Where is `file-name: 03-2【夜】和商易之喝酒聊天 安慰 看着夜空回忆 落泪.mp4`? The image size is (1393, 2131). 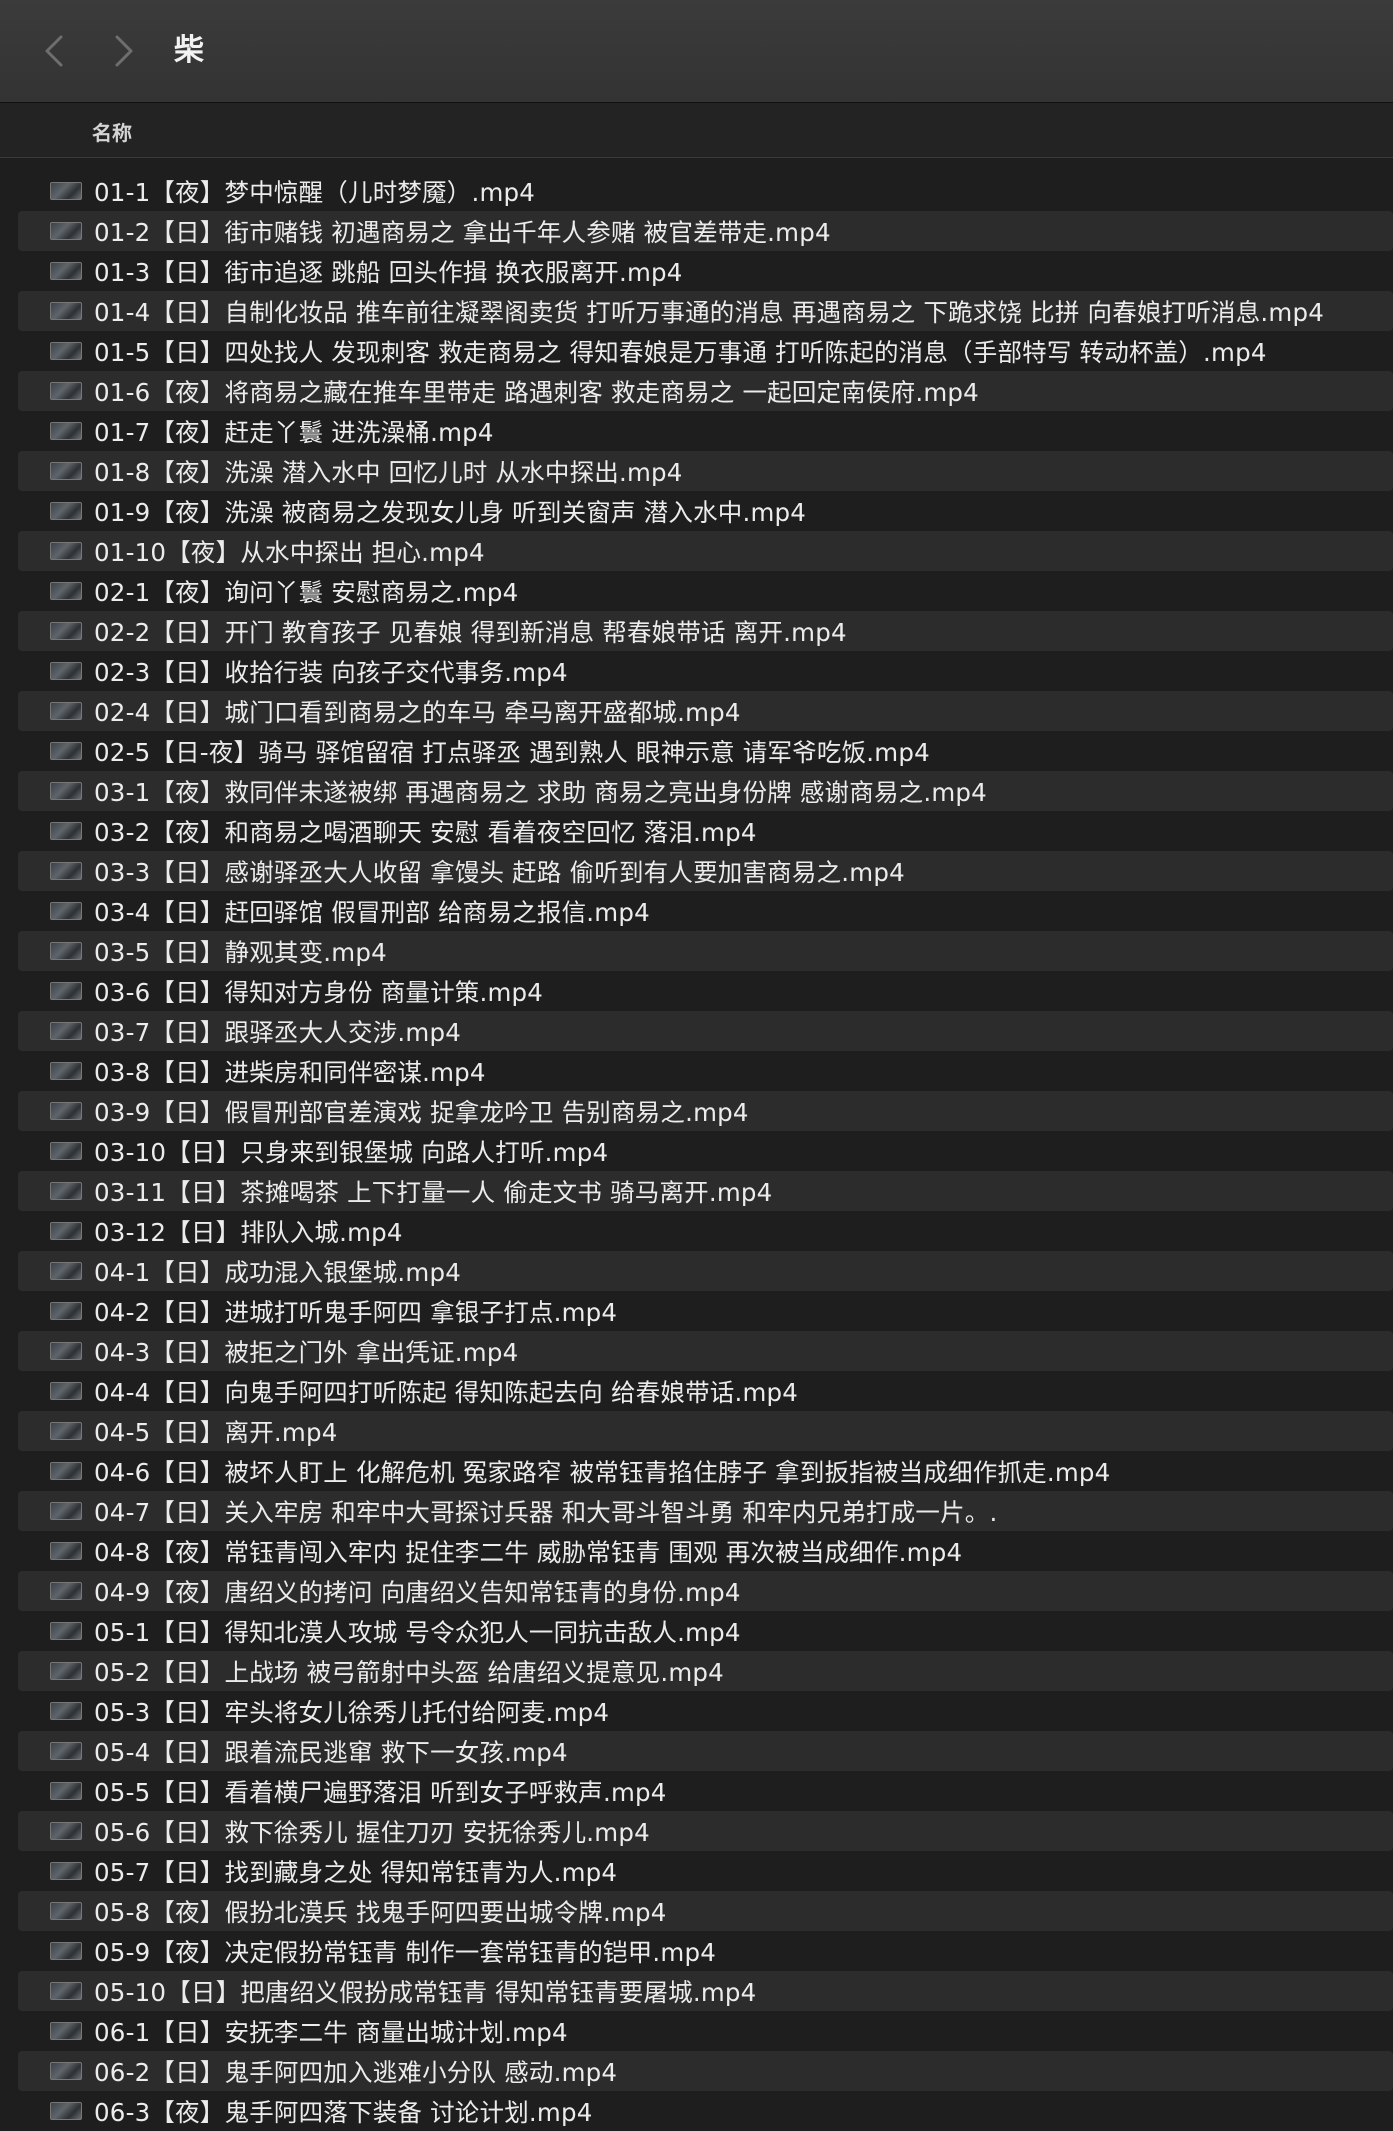 file-name: 03-2【夜】和商易之喝酒聊天 安慰 看着夜空回忆 落泪.mp4 is located at coordinates (425, 832).